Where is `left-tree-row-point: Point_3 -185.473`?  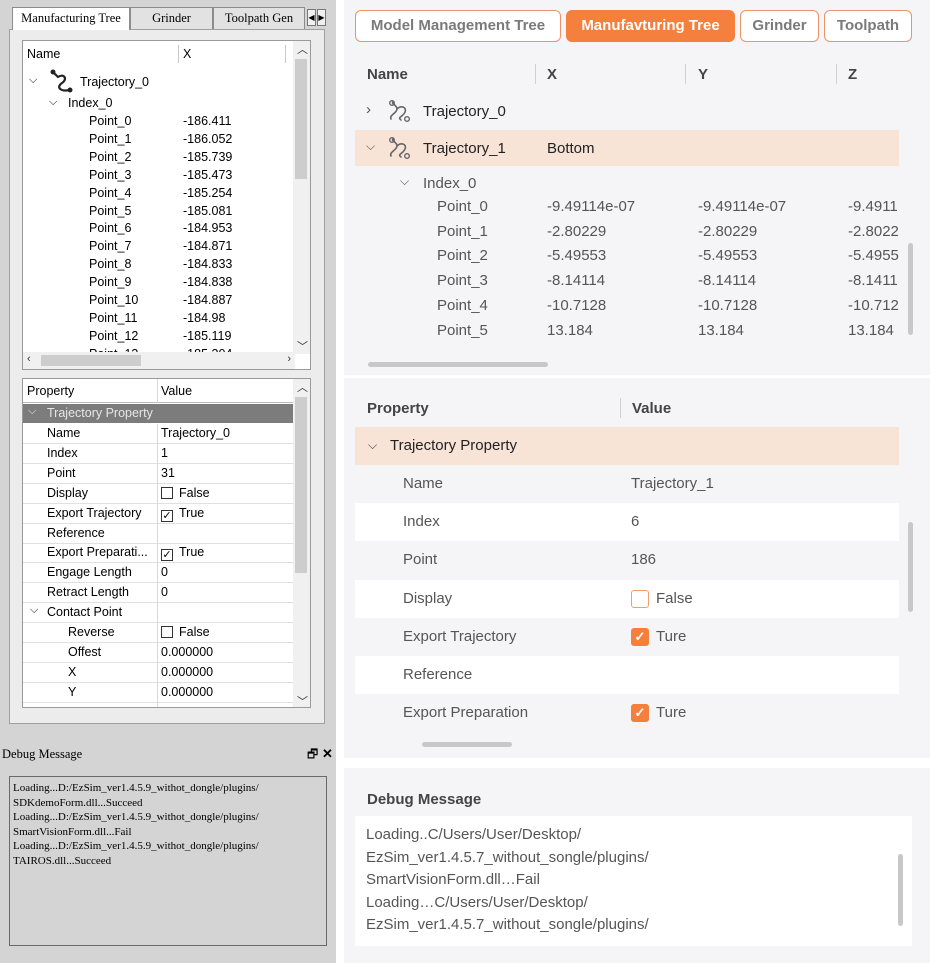 left-tree-row-point: Point_3 -185.473 is located at coordinates (158, 176).